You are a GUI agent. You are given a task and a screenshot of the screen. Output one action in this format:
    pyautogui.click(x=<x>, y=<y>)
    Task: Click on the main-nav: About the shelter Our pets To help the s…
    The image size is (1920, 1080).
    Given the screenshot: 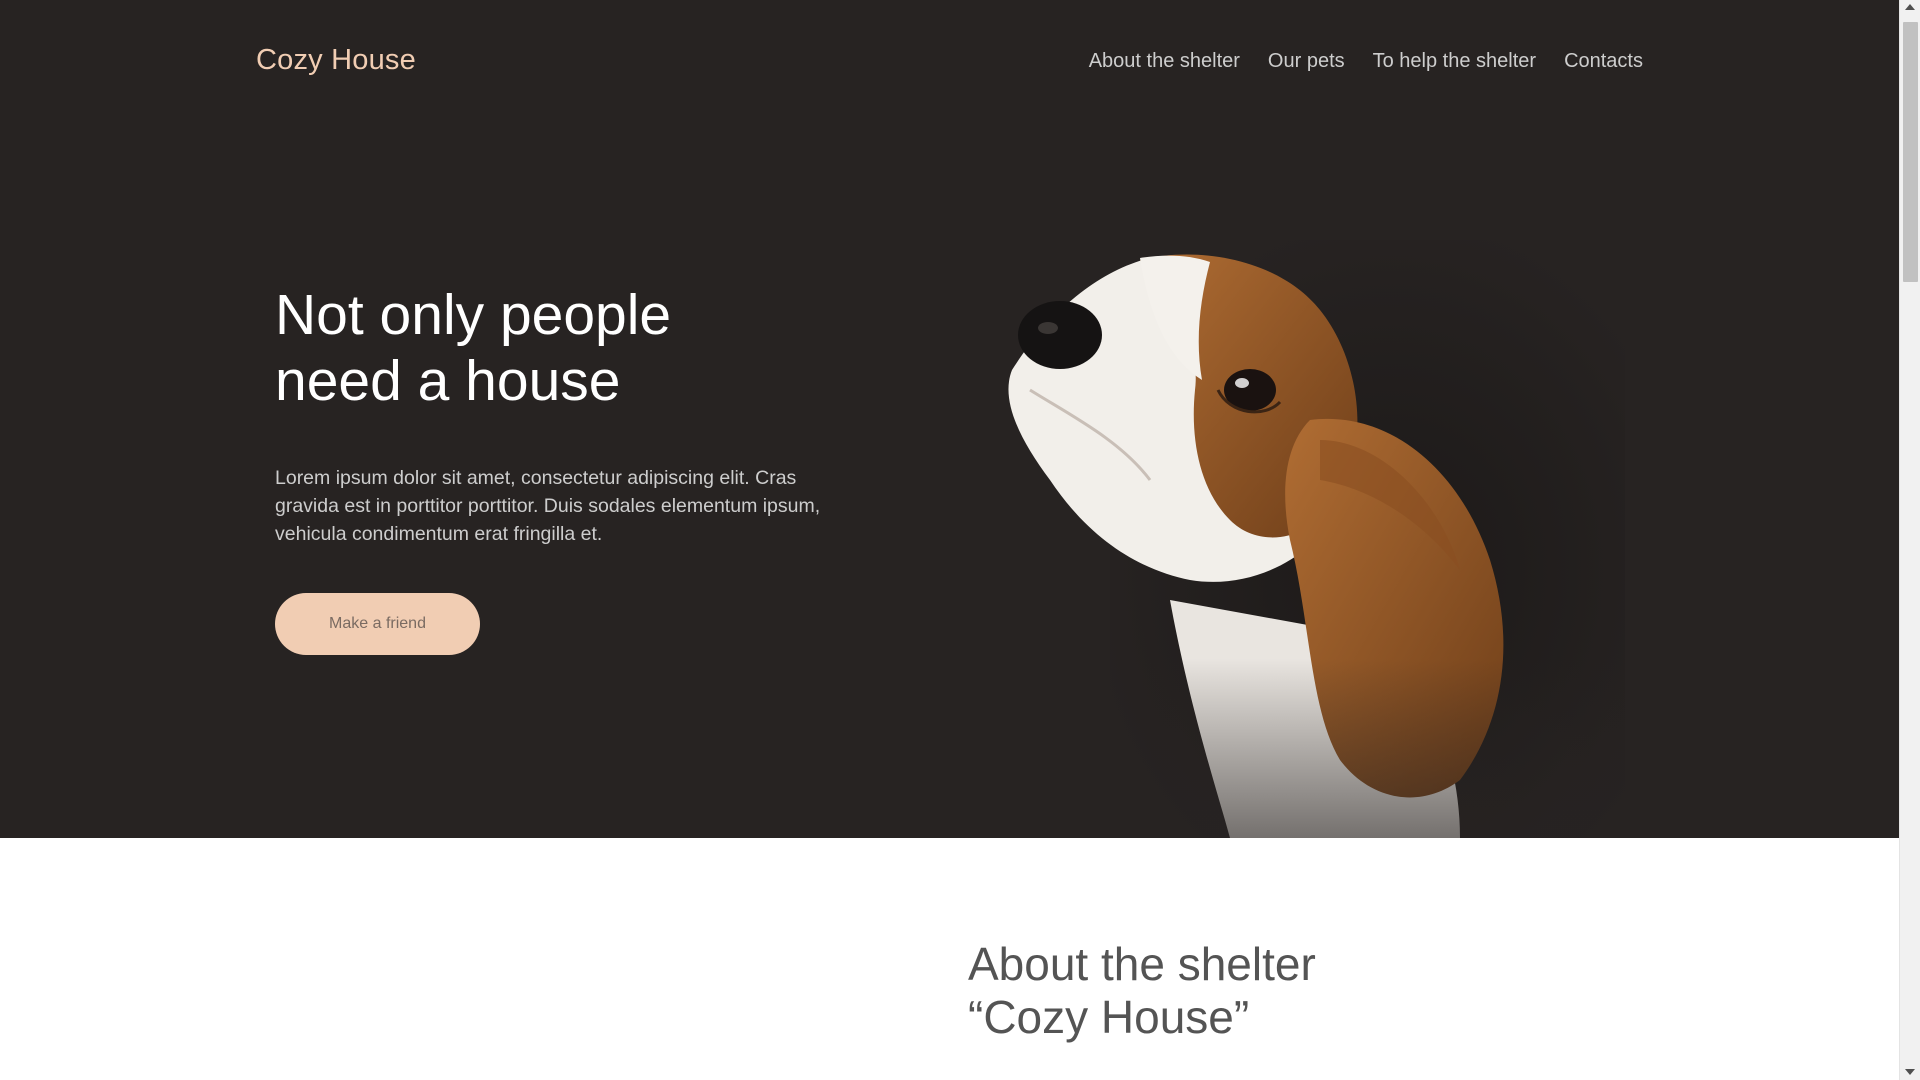 What is the action you would take?
    pyautogui.click(x=1366, y=61)
    